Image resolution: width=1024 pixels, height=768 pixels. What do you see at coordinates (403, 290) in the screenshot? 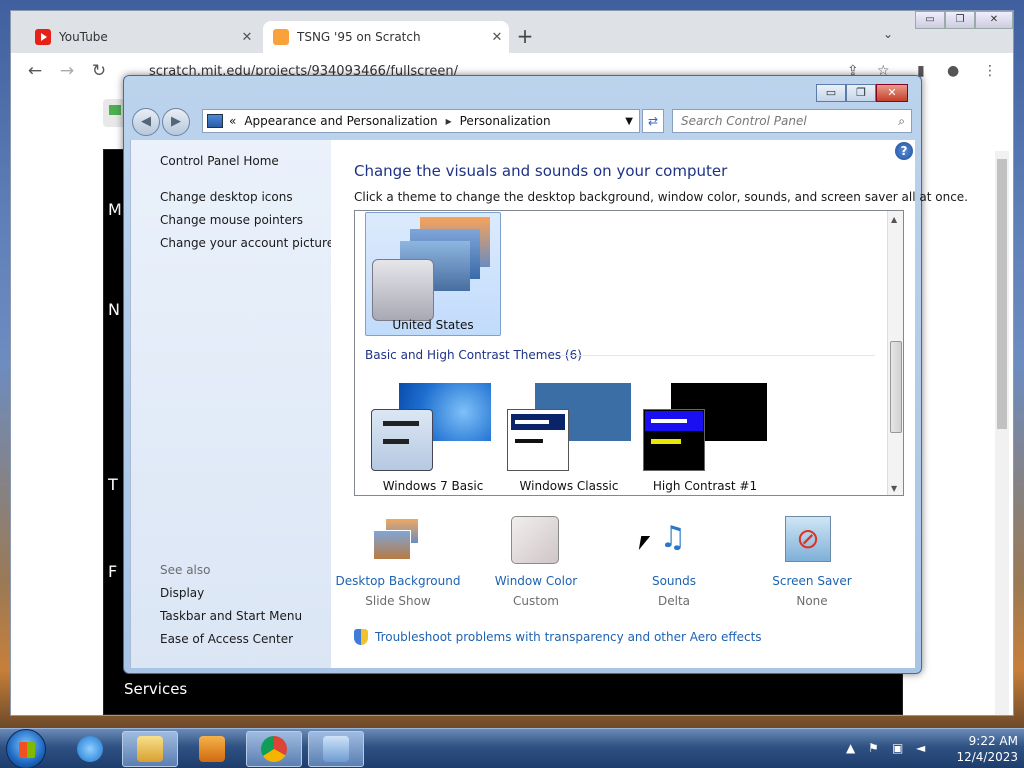
I see `theme-color-swatch` at bounding box center [403, 290].